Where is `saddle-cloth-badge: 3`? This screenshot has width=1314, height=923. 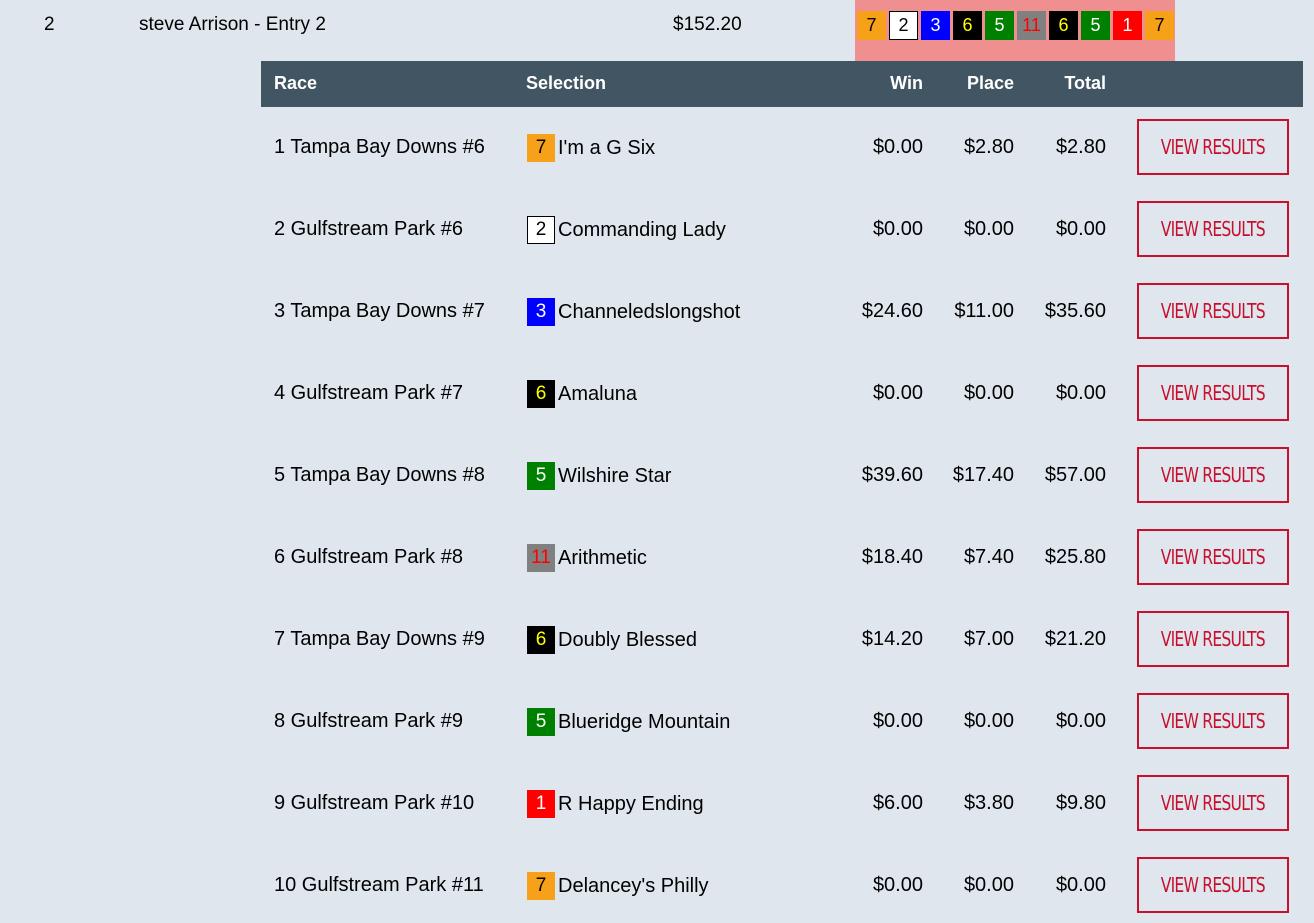
saddle-cloth-badge: 3 is located at coordinates (935, 25).